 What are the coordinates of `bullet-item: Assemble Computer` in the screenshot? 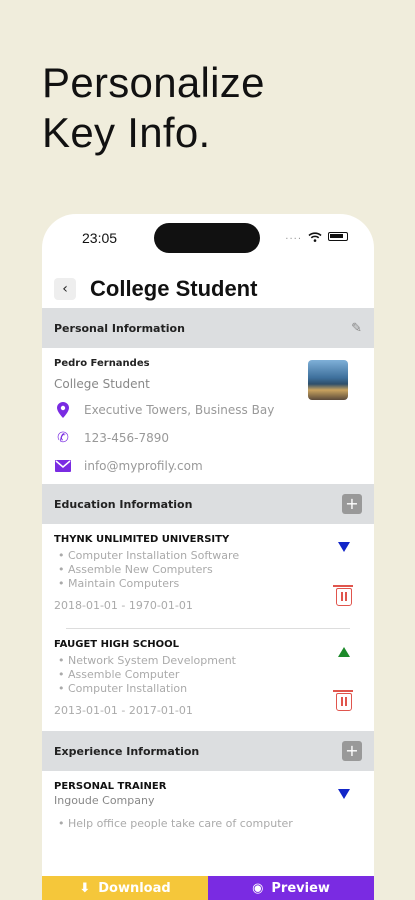 It's located at (208, 675).